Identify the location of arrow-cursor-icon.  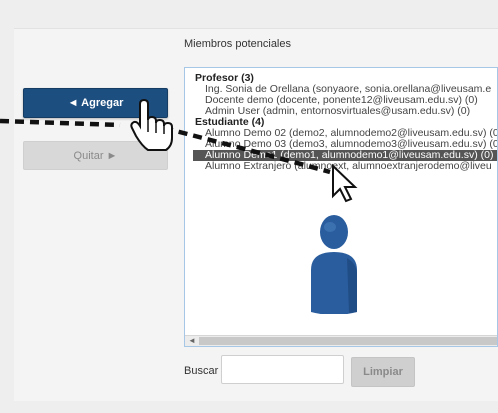
(345, 183).